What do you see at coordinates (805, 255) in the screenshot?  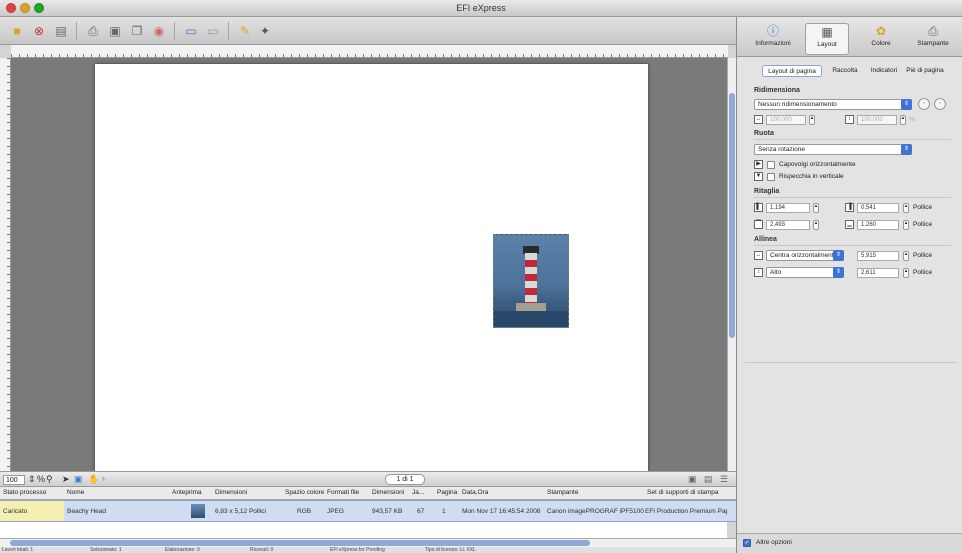 I see `align-horizontal-select: Centra orizzontalmente ⇕` at bounding box center [805, 255].